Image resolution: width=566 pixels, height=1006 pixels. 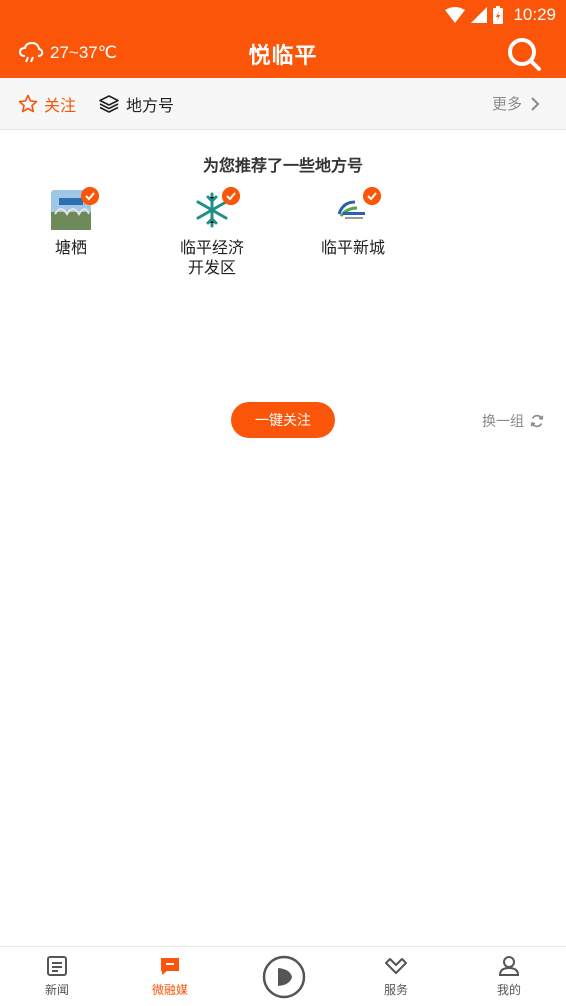 What do you see at coordinates (508, 990) in the screenshot?
I see `nav-mine-label: 我的` at bounding box center [508, 990].